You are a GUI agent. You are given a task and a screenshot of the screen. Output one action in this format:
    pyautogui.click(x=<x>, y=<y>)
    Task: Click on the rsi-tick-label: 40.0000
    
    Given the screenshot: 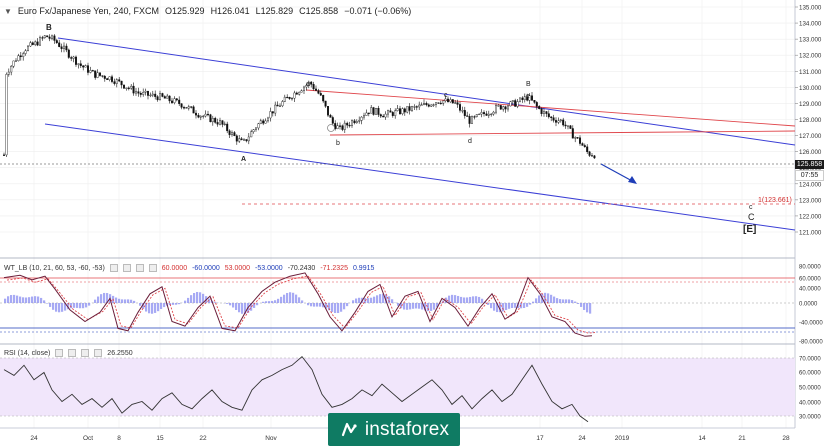 What is the action you would take?
    pyautogui.click(x=810, y=404)
    